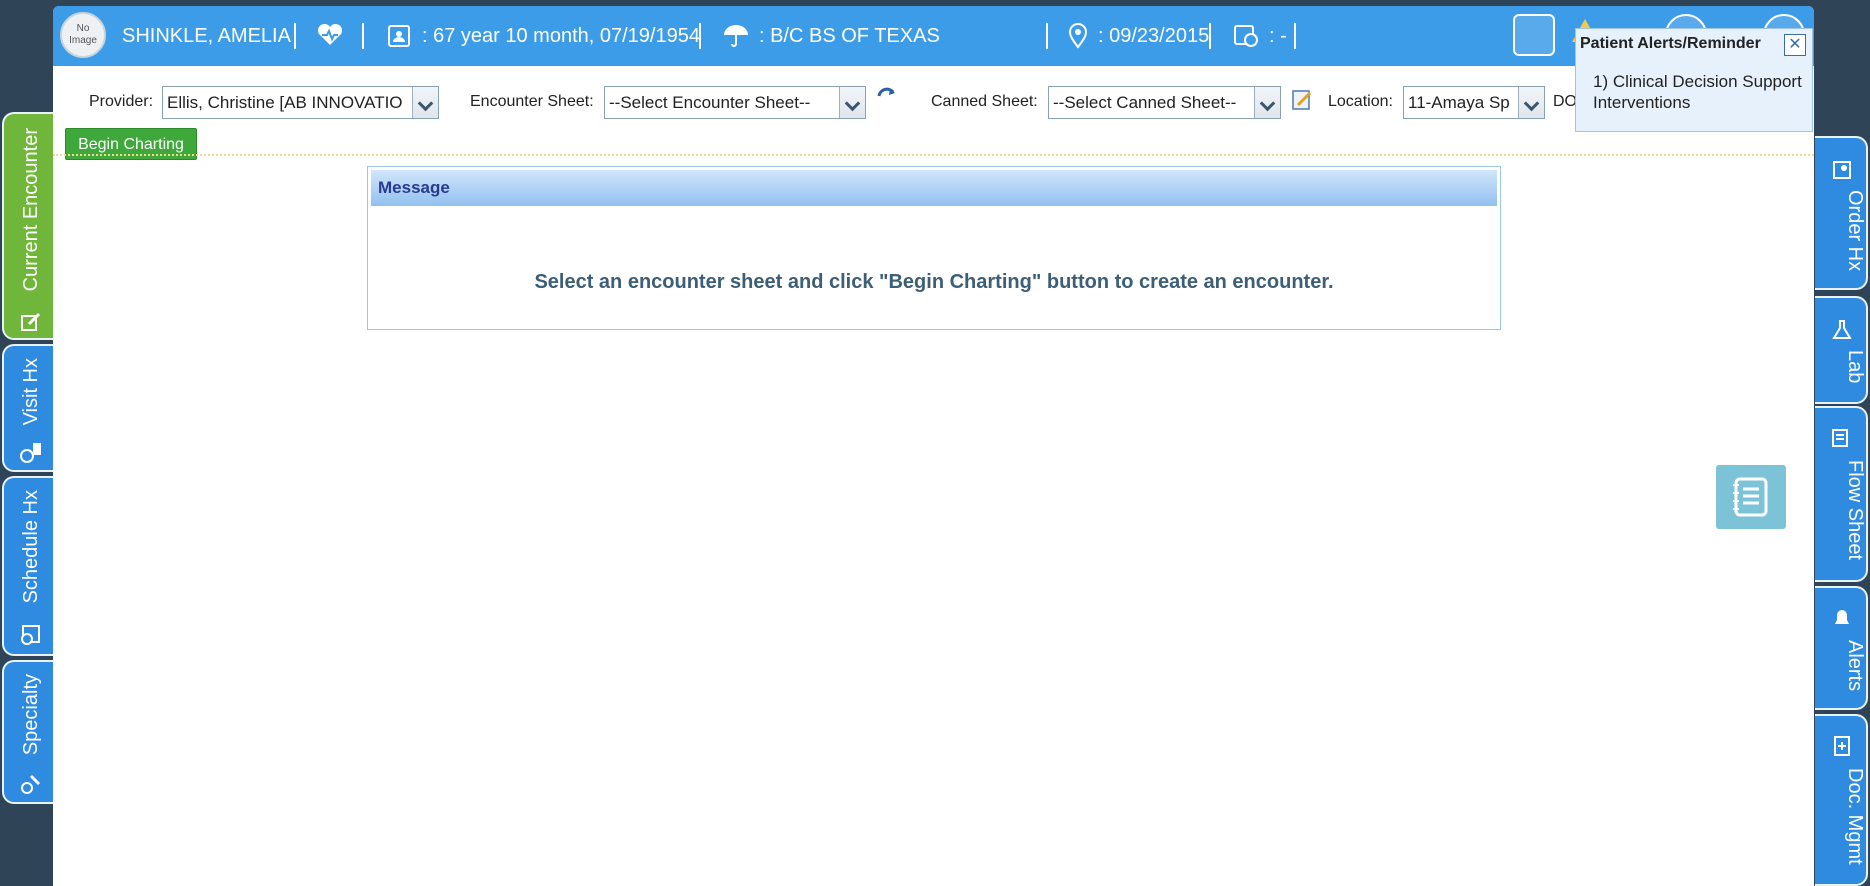  What do you see at coordinates (285, 102) in the screenshot?
I see `provider-value: Ellis, Christine [AB INNOVATIO` at bounding box center [285, 102].